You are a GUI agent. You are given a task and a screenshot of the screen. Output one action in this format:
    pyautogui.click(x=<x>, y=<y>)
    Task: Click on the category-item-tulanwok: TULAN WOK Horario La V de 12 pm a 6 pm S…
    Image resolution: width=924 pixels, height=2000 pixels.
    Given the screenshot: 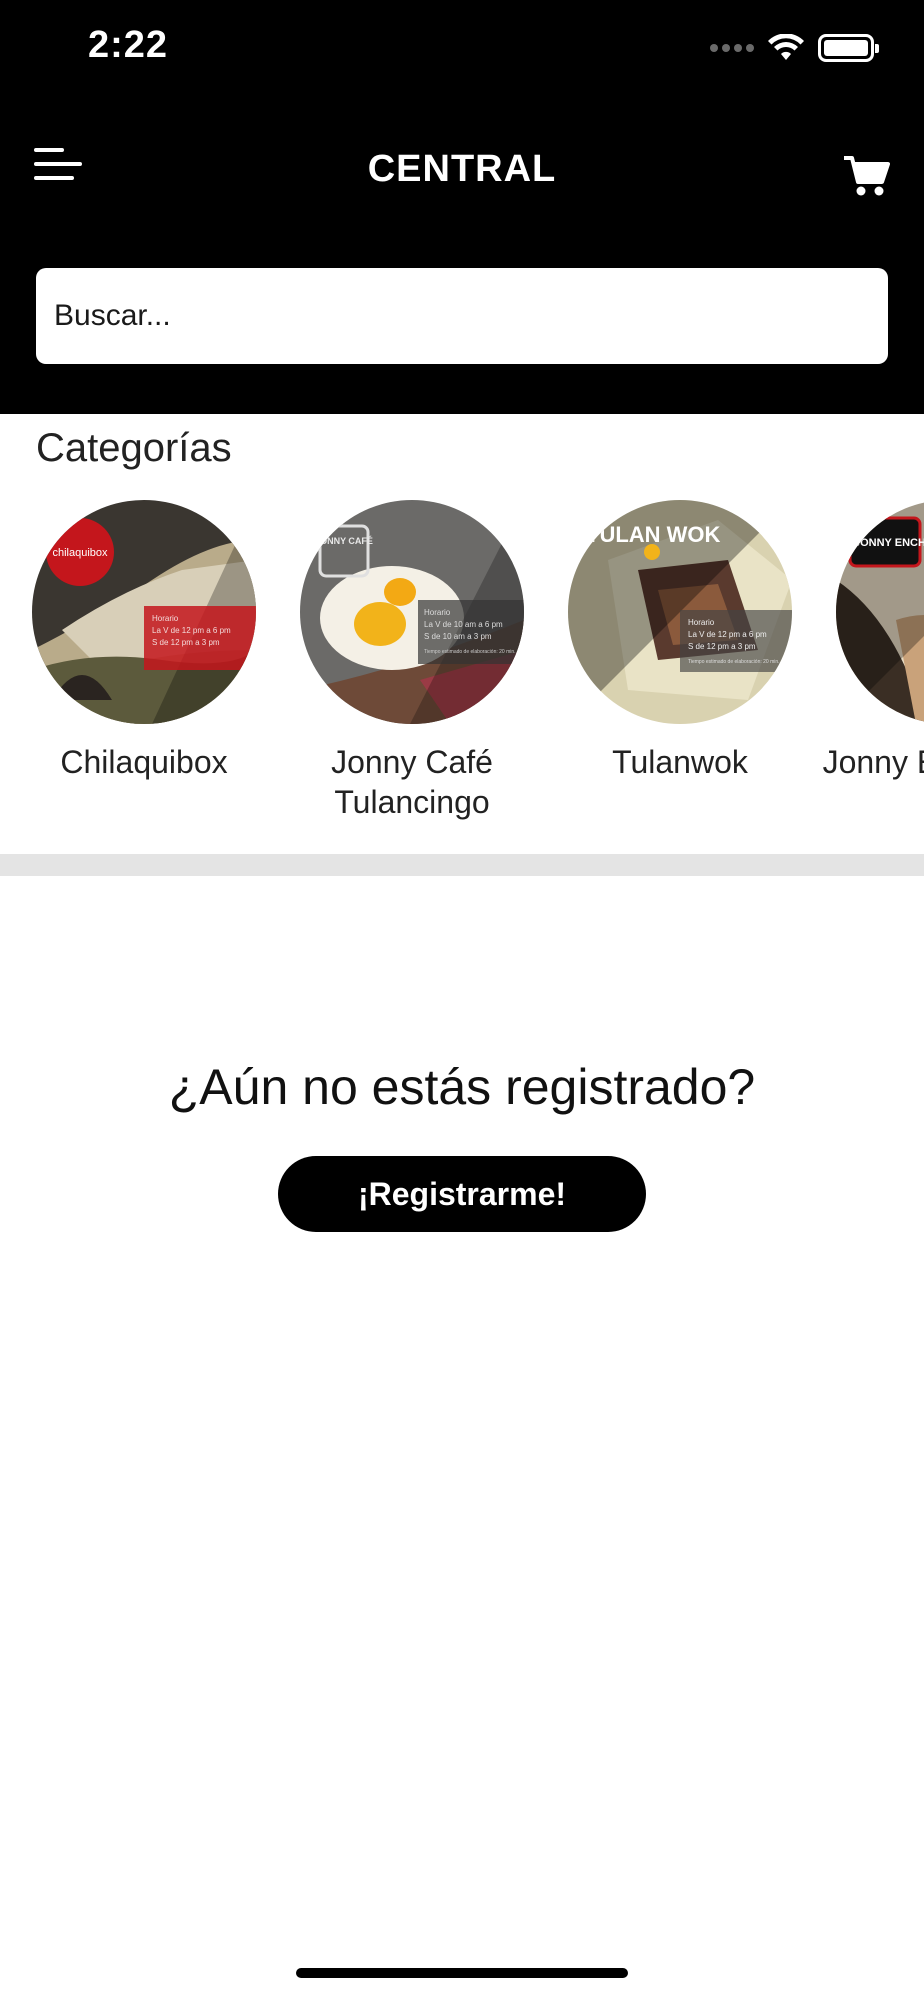 What is the action you would take?
    pyautogui.click(x=680, y=661)
    